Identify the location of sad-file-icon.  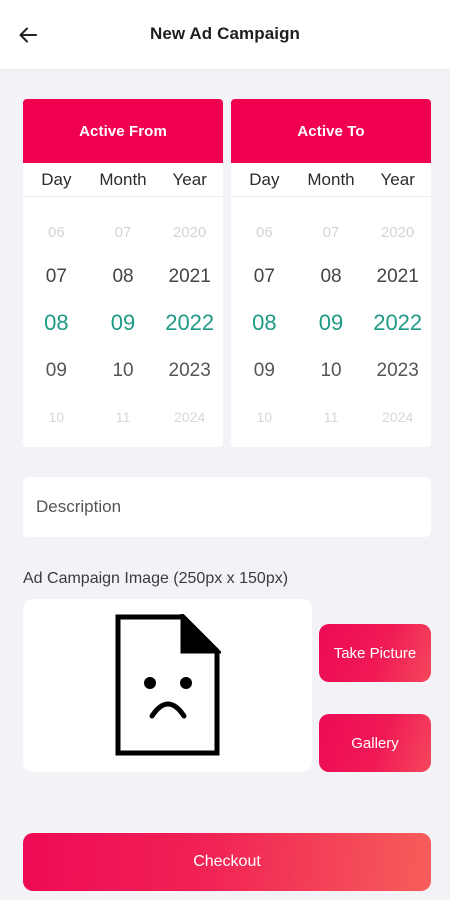
(168, 685).